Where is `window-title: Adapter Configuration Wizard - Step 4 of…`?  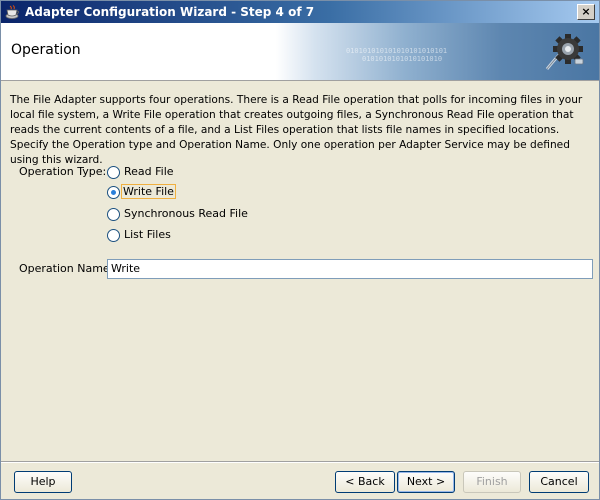
window-title: Adapter Configuration Wizard - Step 4 of… is located at coordinates (170, 12).